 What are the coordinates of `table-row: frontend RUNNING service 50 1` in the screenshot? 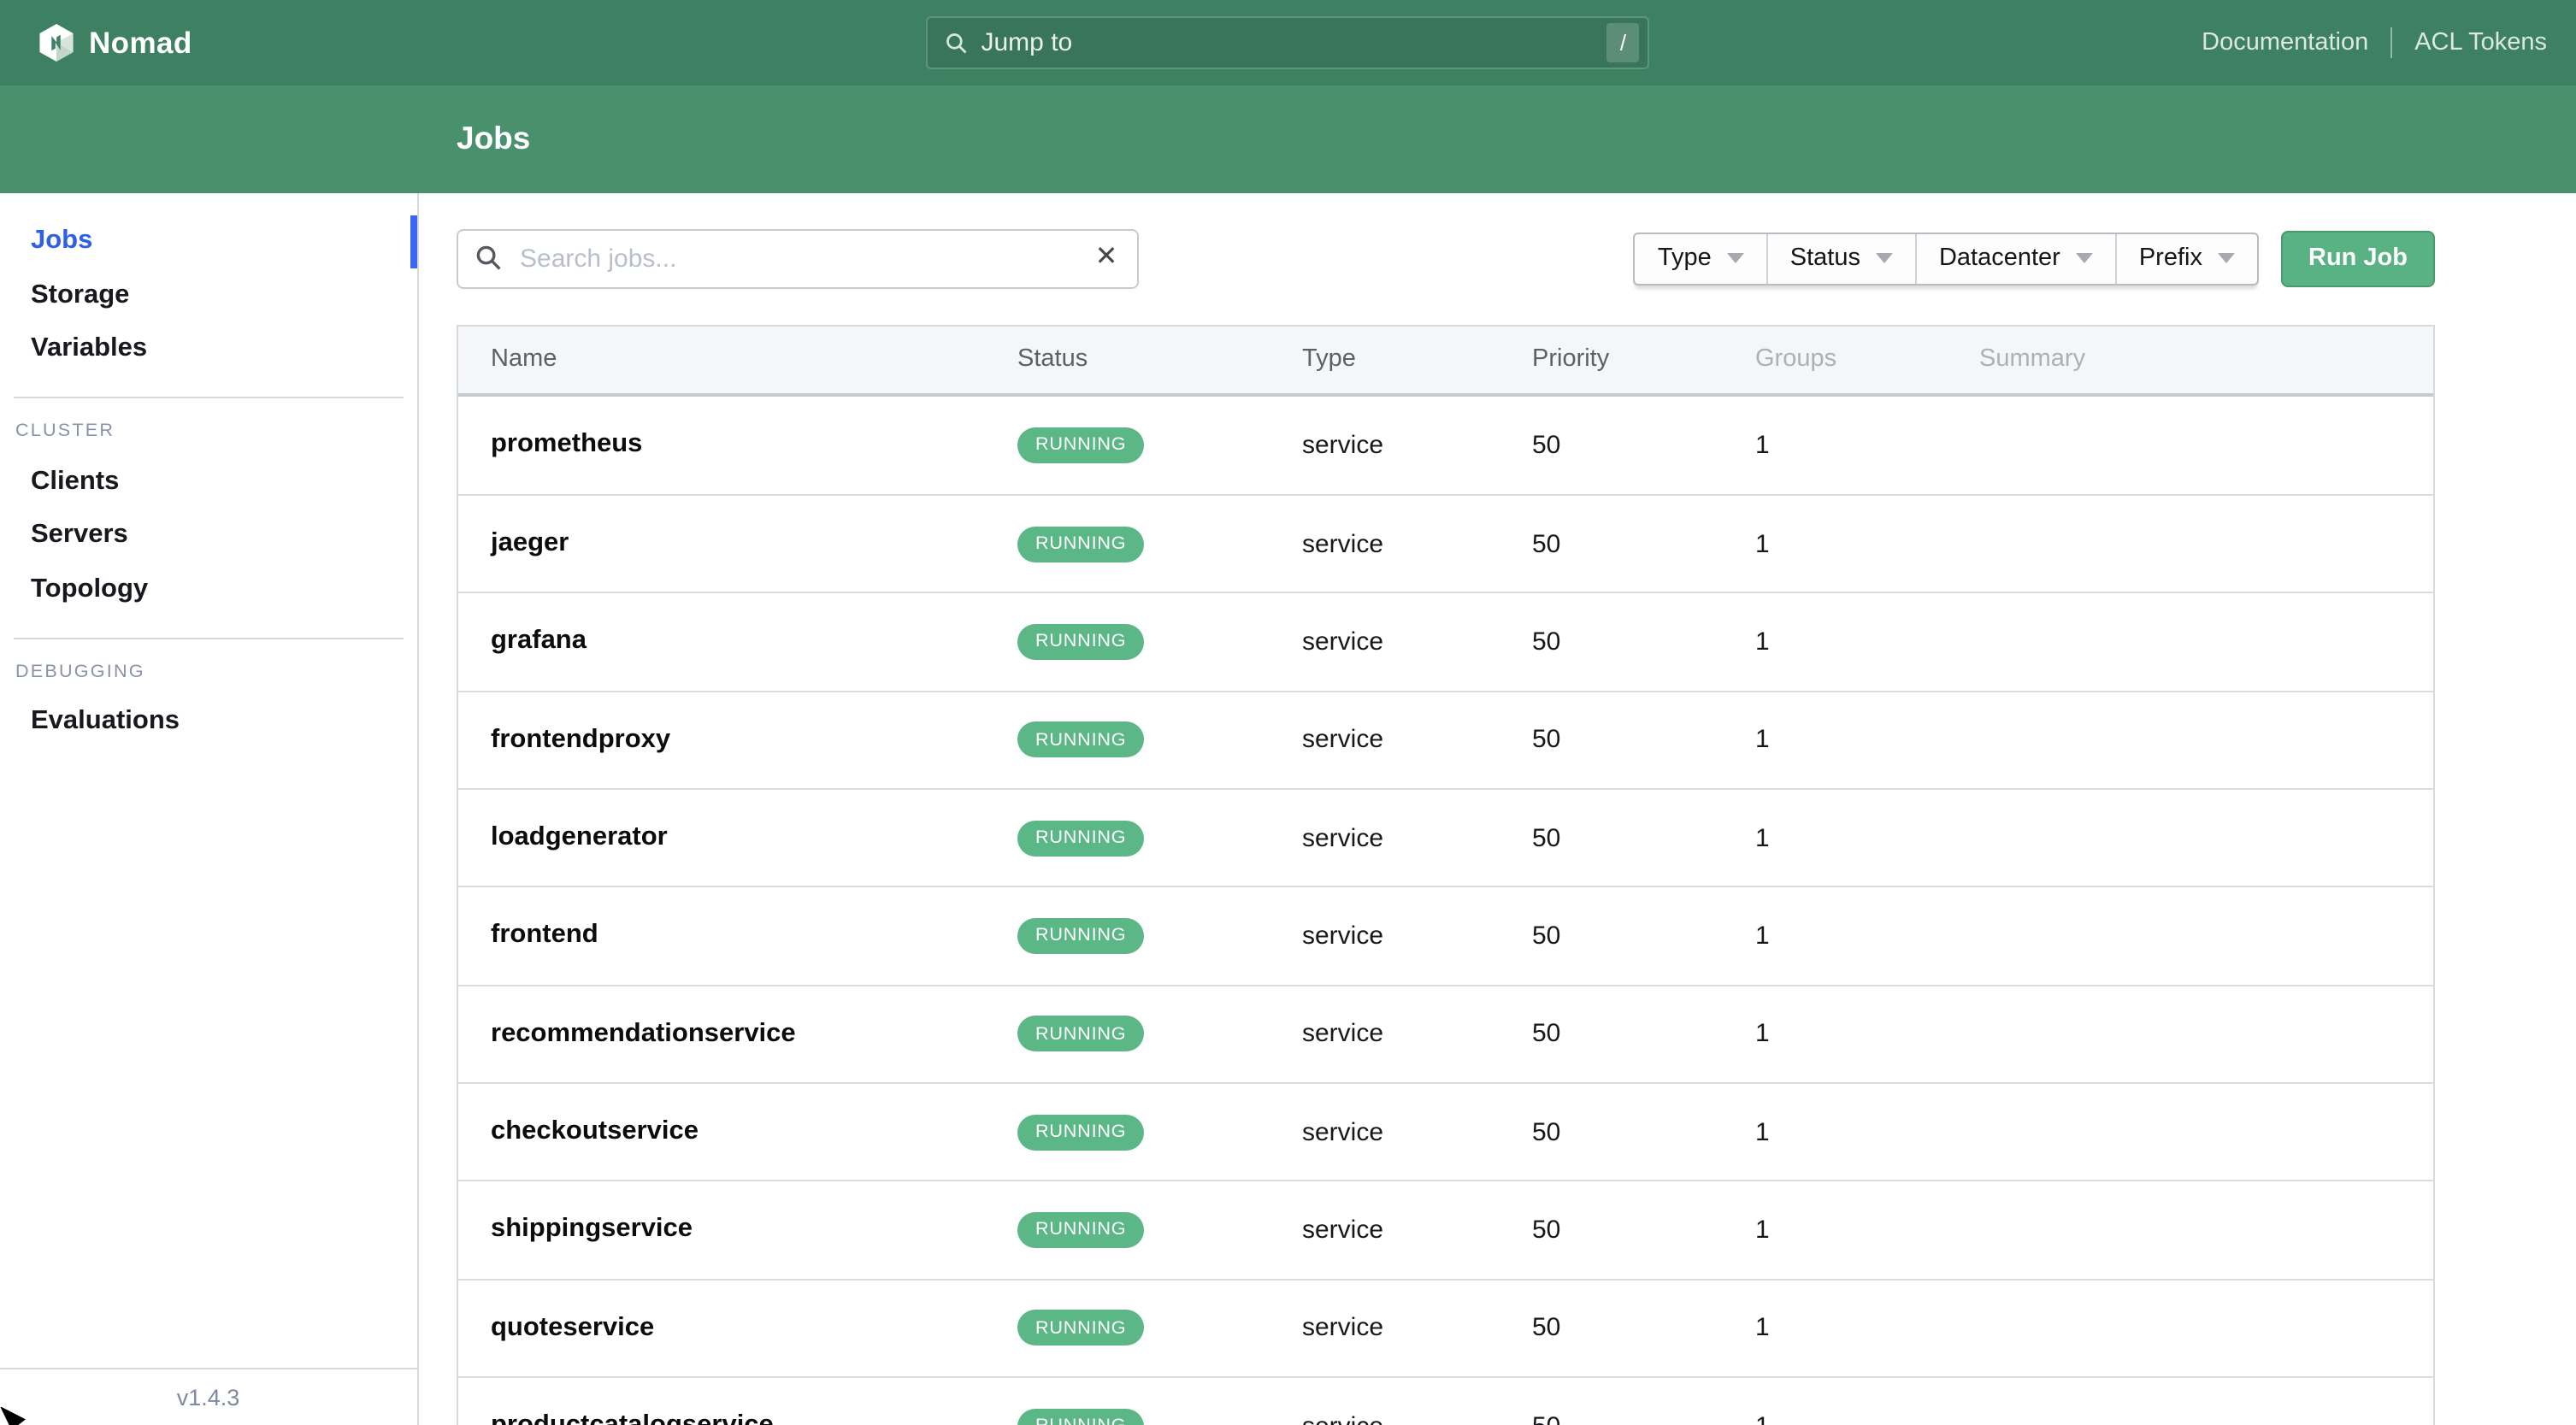 It's located at (1445, 936).